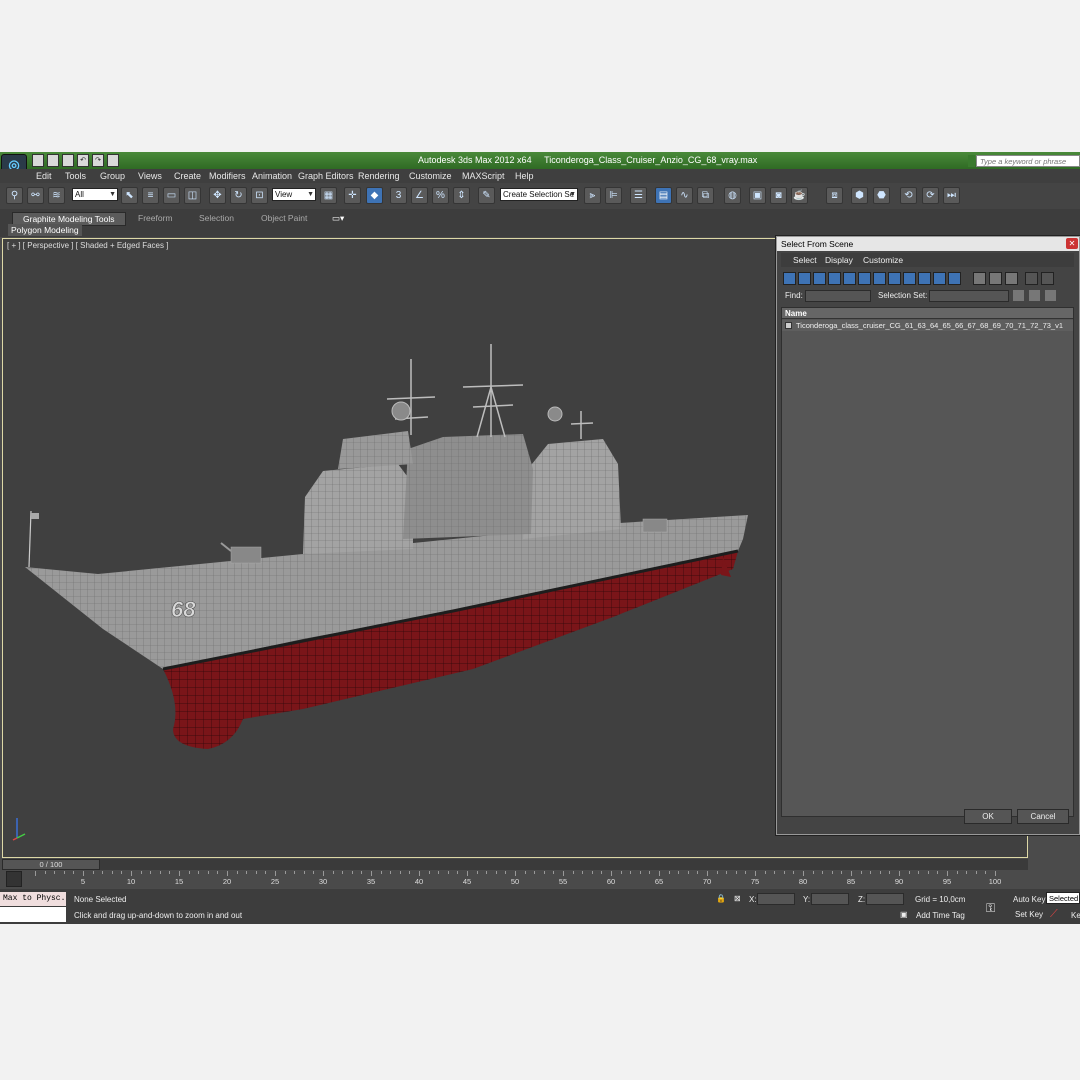  I want to click on dialog-menu-display: Display, so click(839, 260).